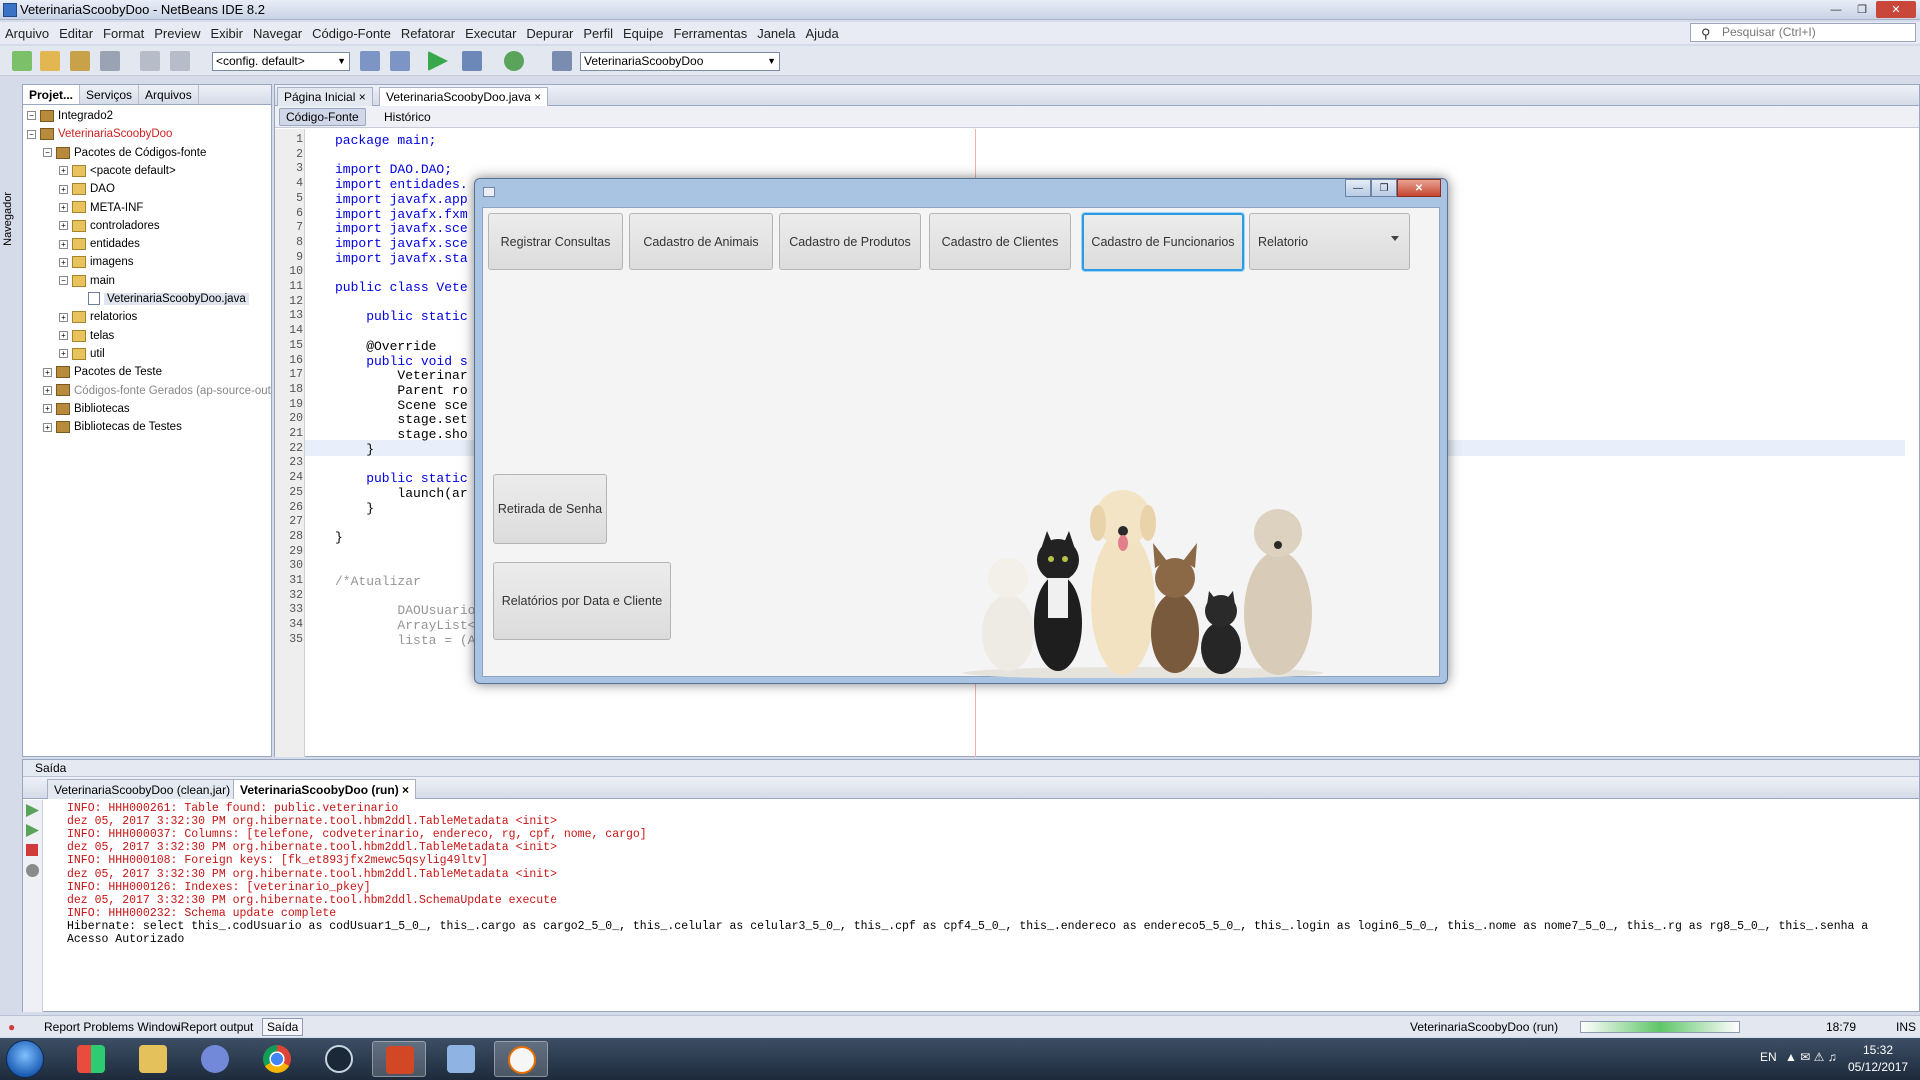 The image size is (1920, 1080). What do you see at coordinates (325, 789) in the screenshot?
I see `tab-run: VeterinariaScoobyDoo (run) ×` at bounding box center [325, 789].